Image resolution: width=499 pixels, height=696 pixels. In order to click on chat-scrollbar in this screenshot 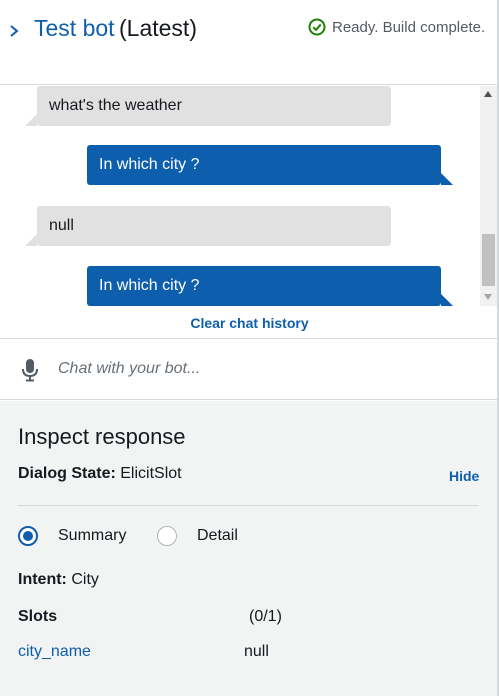, I will do `click(488, 196)`.